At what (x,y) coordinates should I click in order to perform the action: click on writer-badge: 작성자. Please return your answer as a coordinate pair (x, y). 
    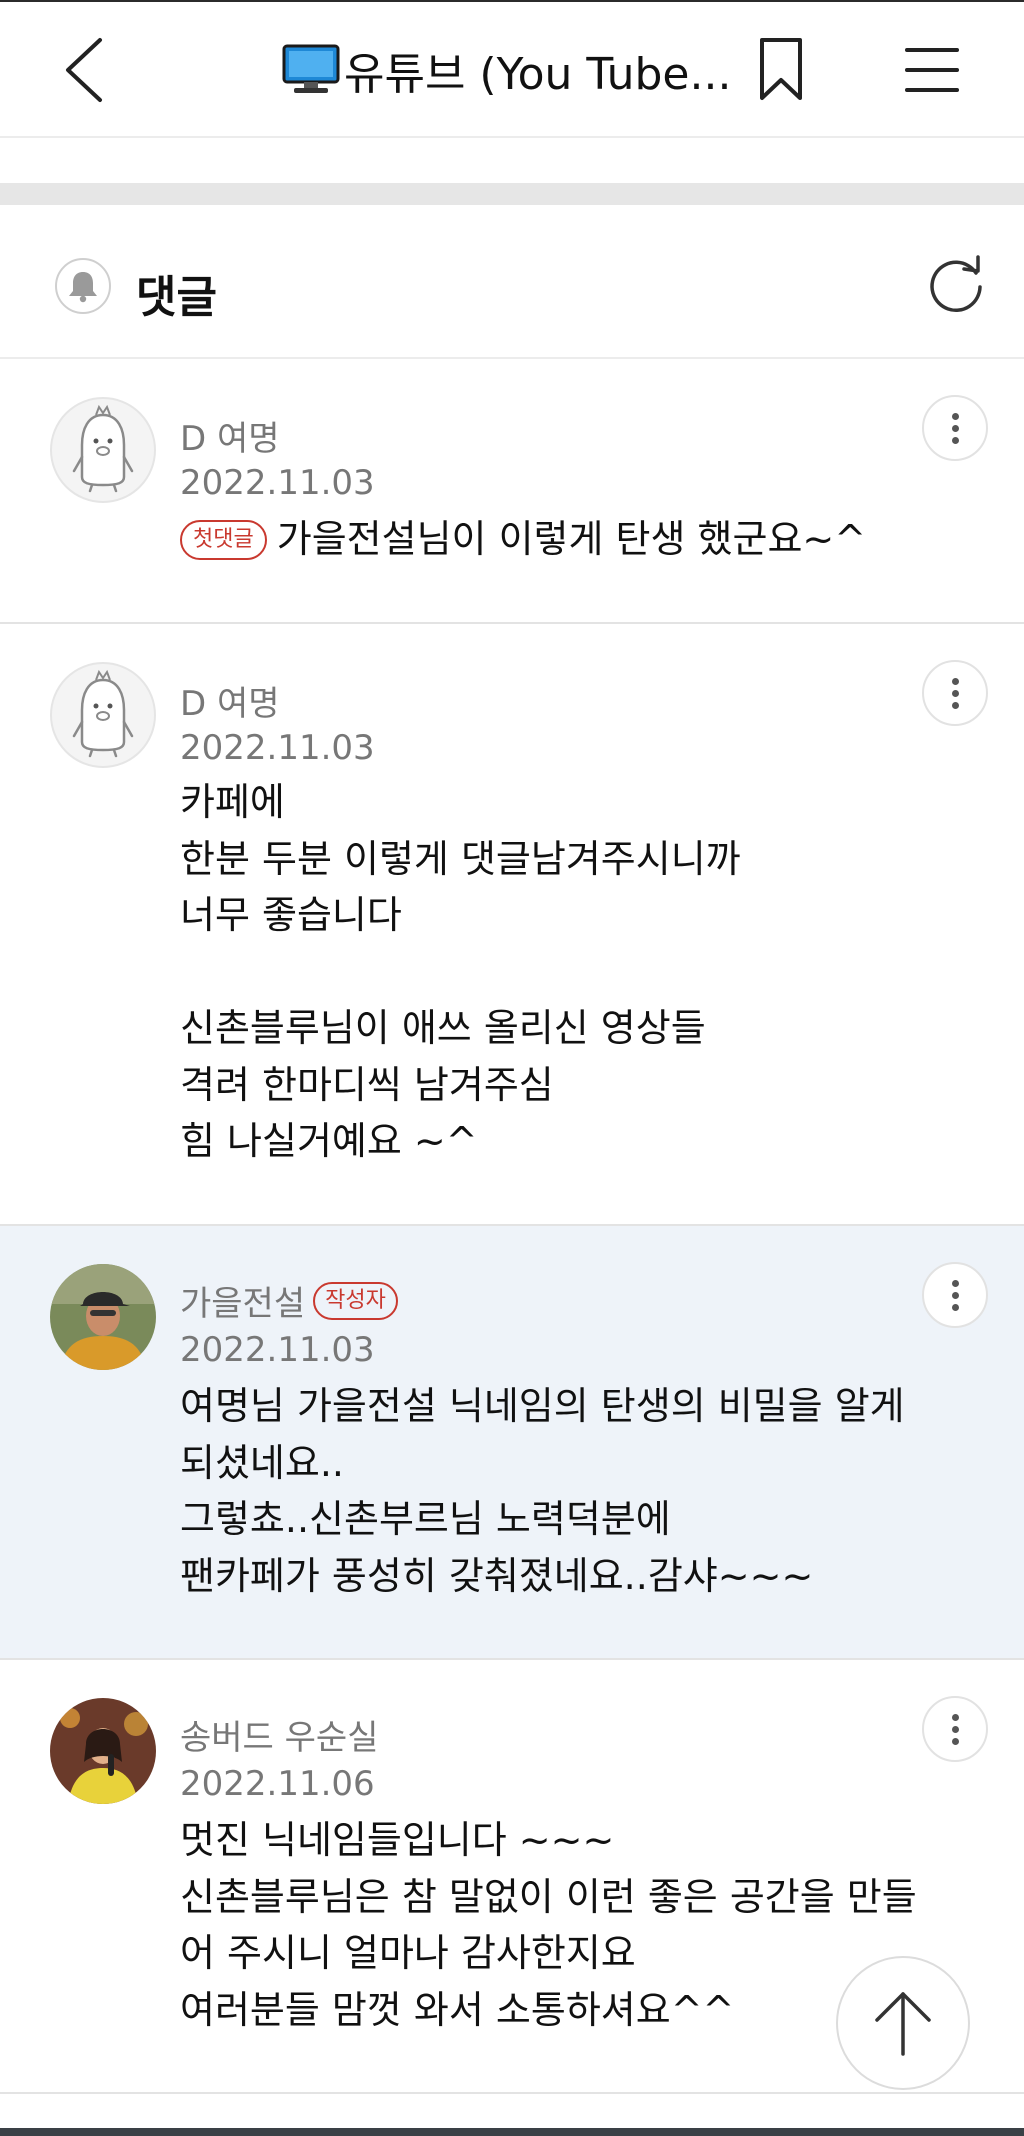
    Looking at the image, I should click on (355, 1300).